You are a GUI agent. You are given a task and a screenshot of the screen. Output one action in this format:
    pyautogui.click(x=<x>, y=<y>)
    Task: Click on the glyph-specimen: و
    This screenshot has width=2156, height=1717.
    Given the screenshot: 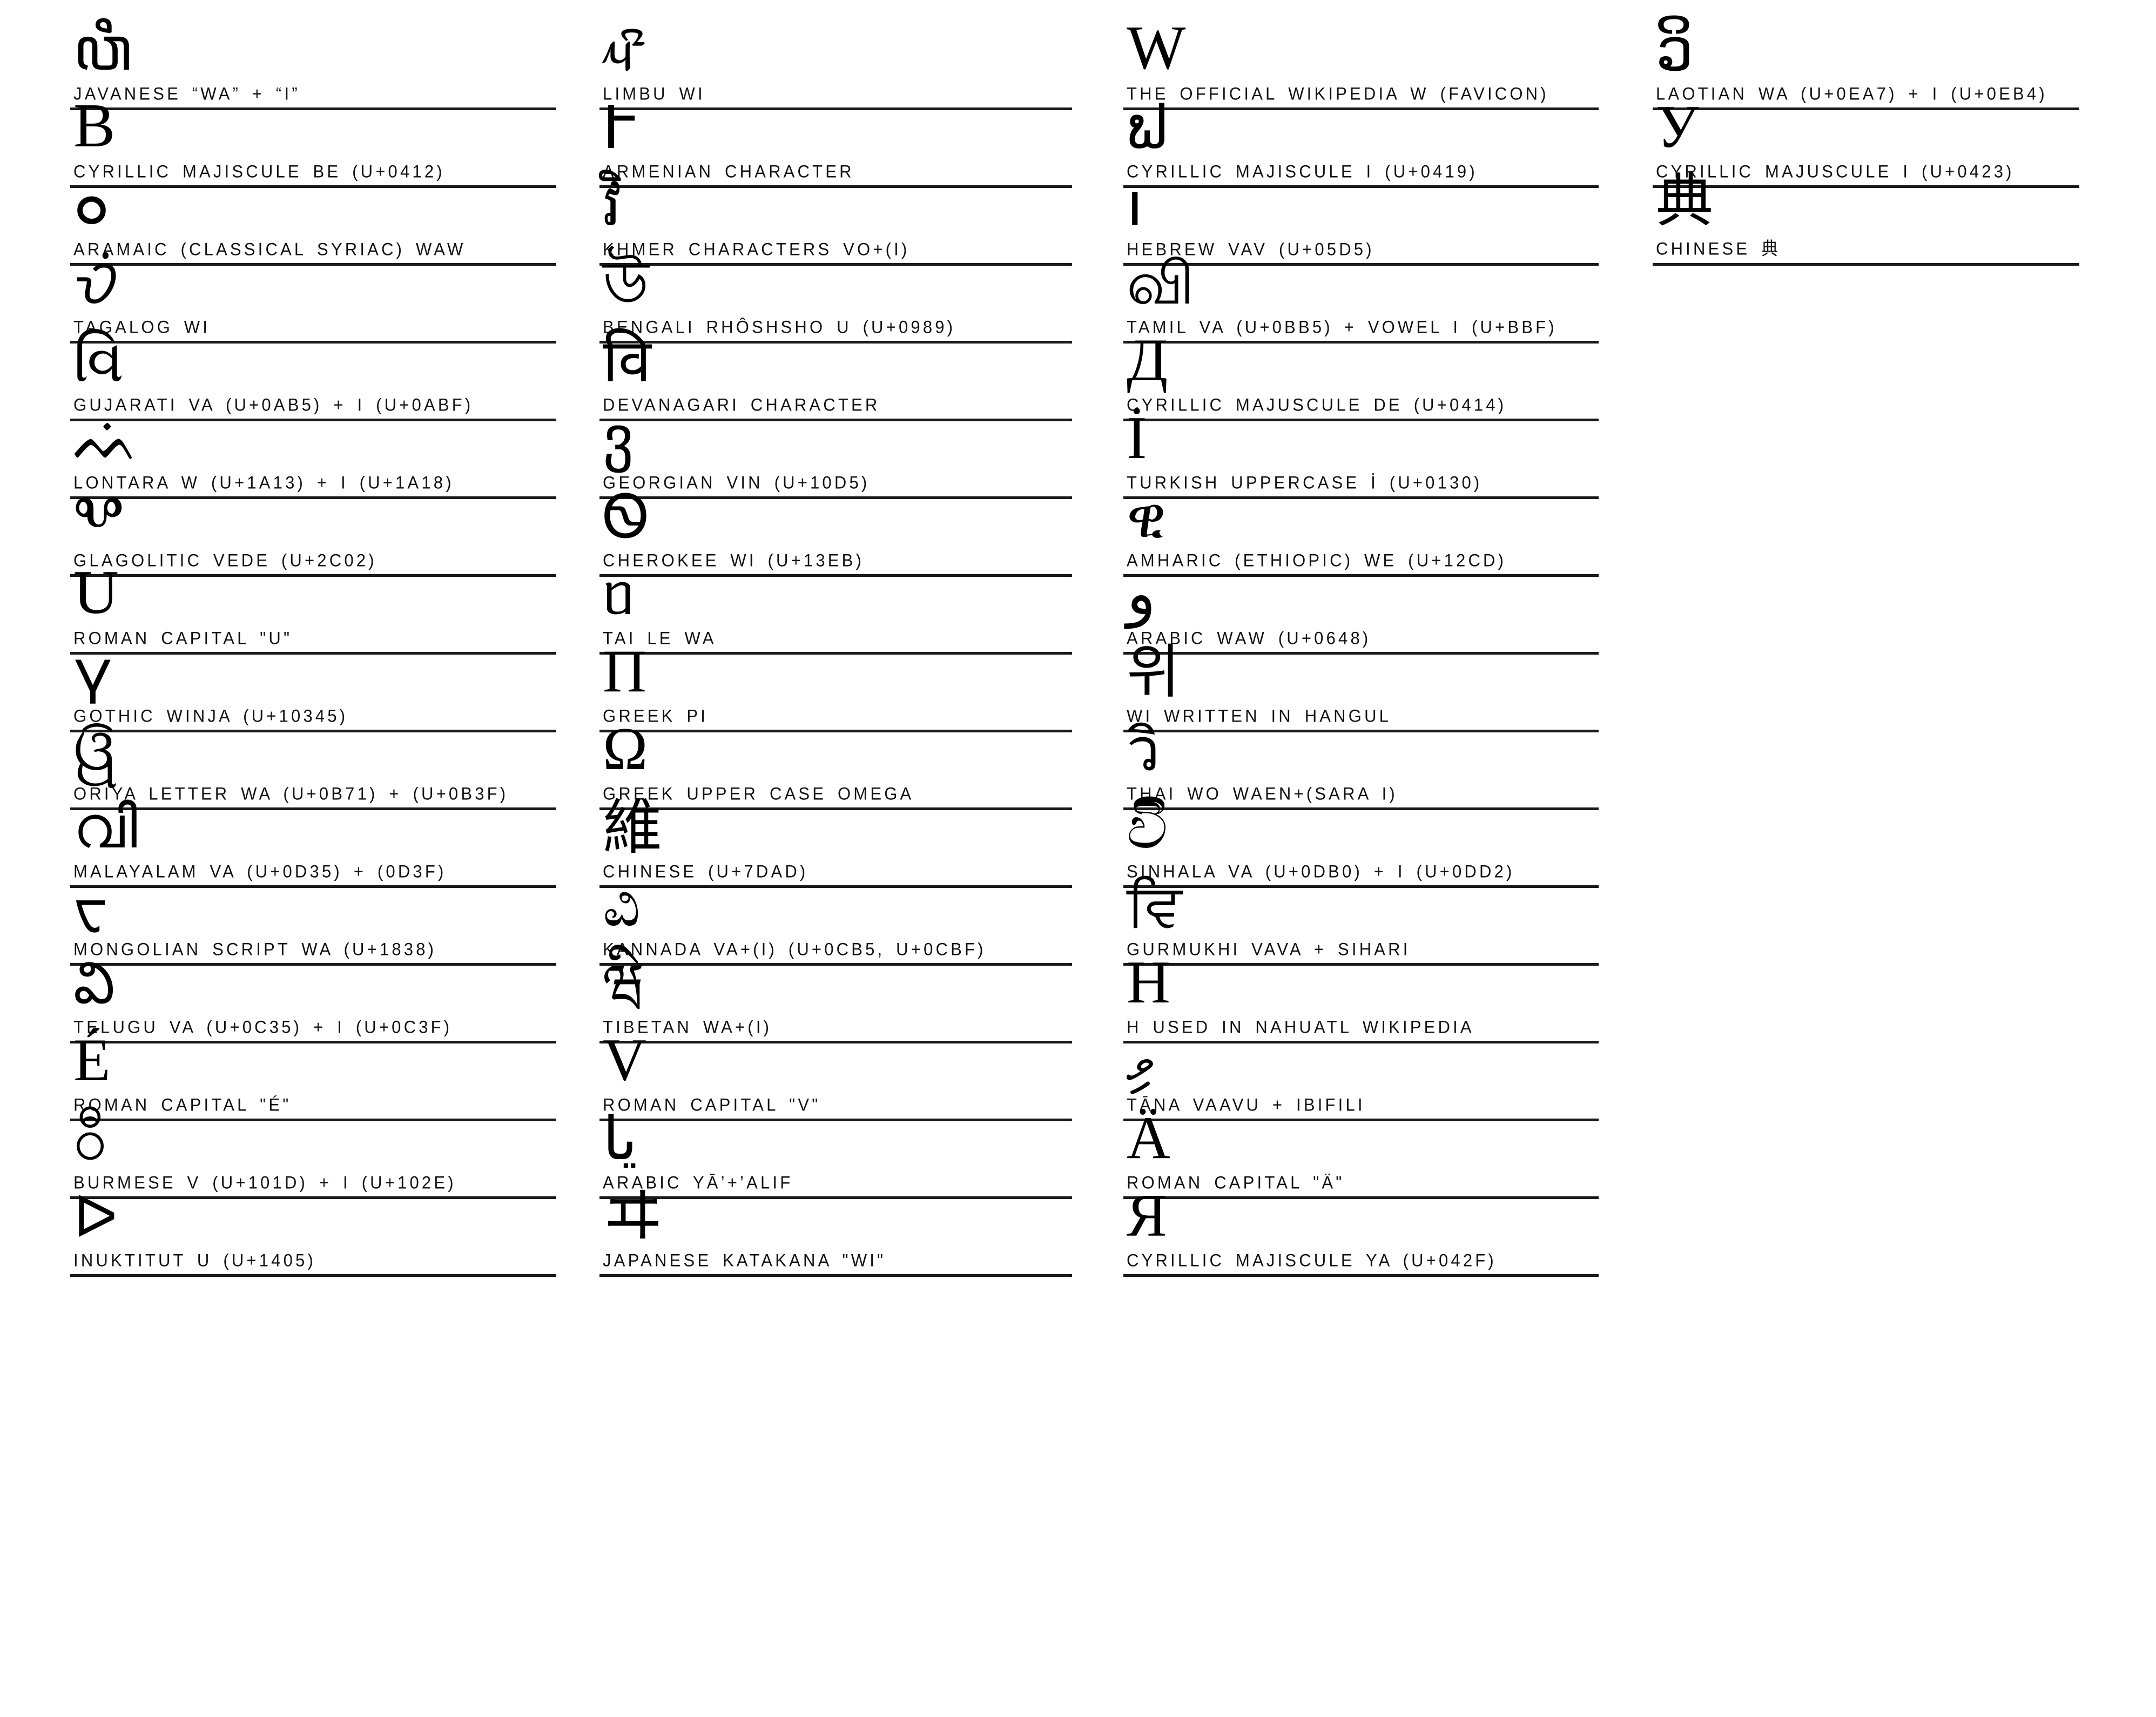 What is the action you would take?
    pyautogui.click(x=1142, y=594)
    